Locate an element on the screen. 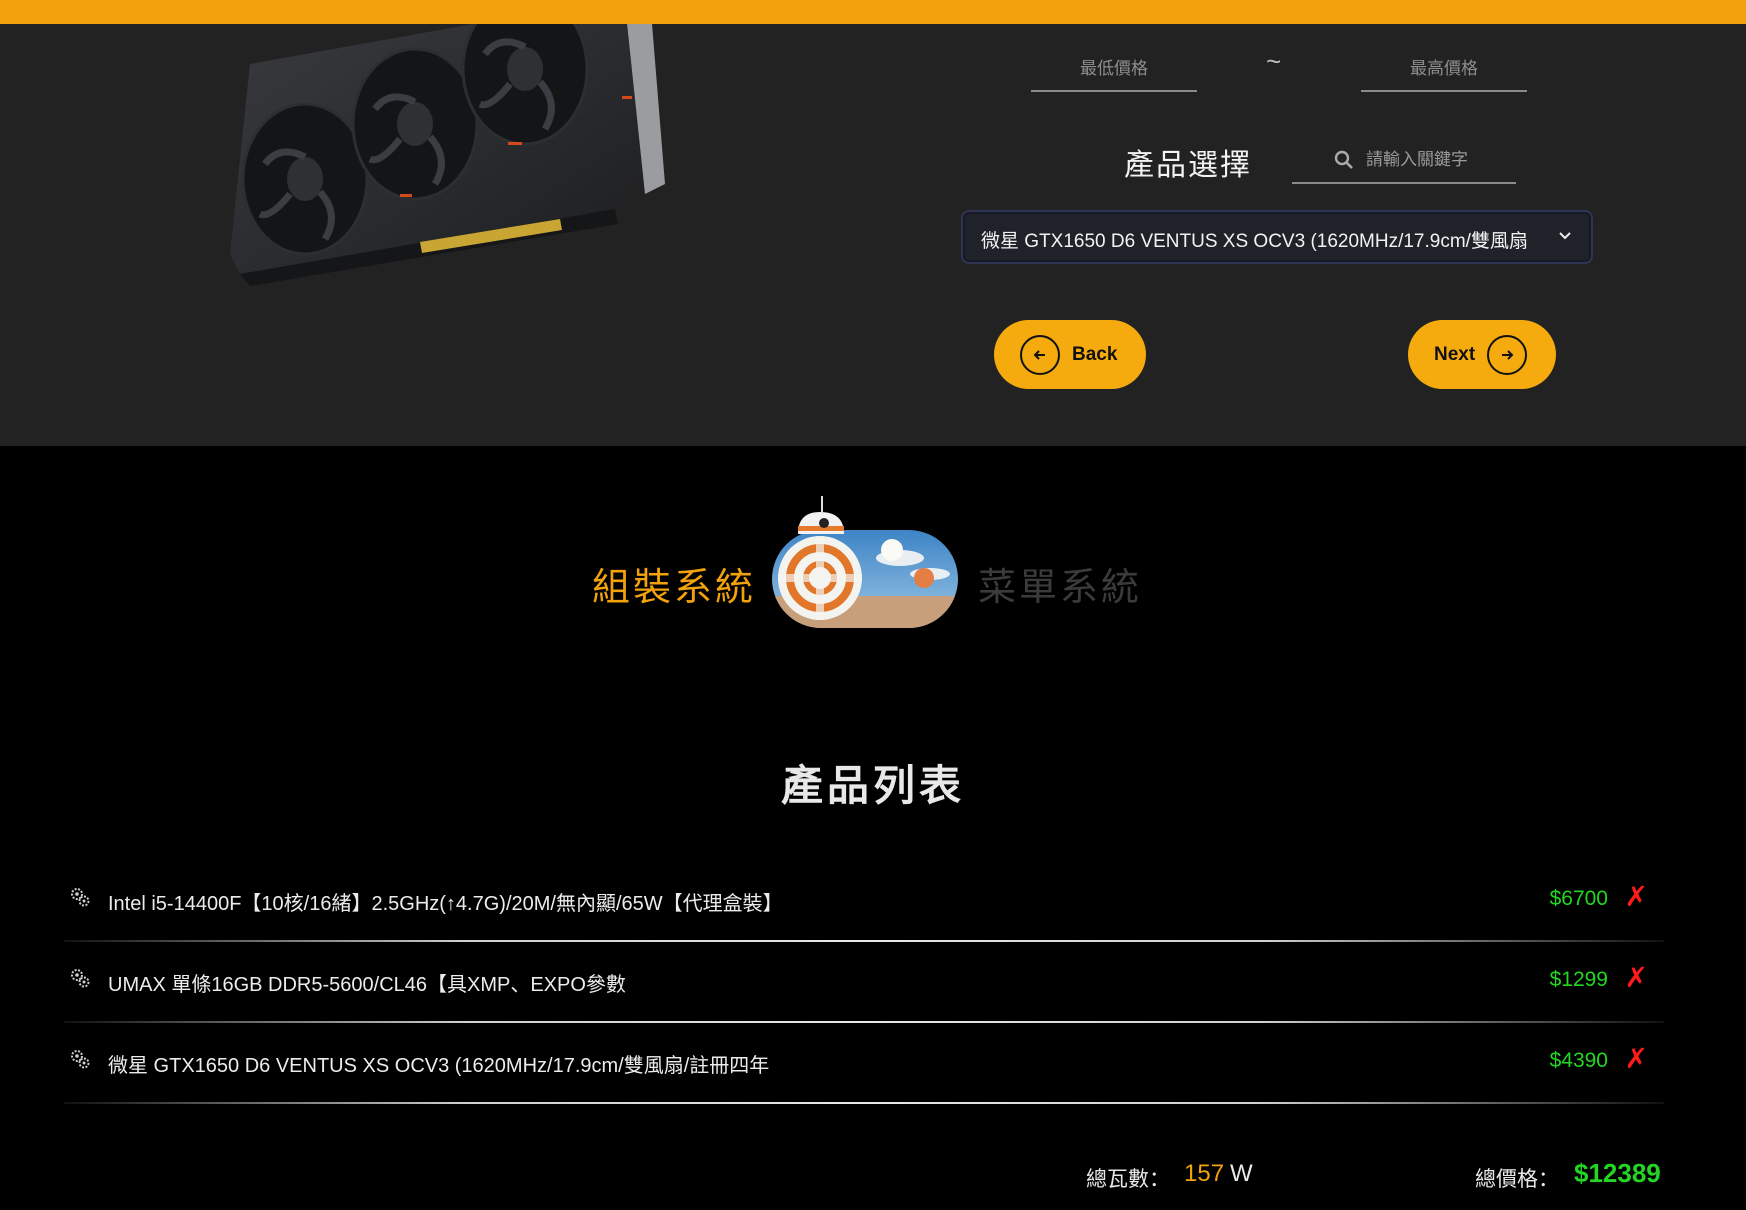 This screenshot has height=1210, width=1746. product-name: UMAX 單條16GB DDR5-5600/CL46【具XMP、EXPO參數 is located at coordinates (367, 985).